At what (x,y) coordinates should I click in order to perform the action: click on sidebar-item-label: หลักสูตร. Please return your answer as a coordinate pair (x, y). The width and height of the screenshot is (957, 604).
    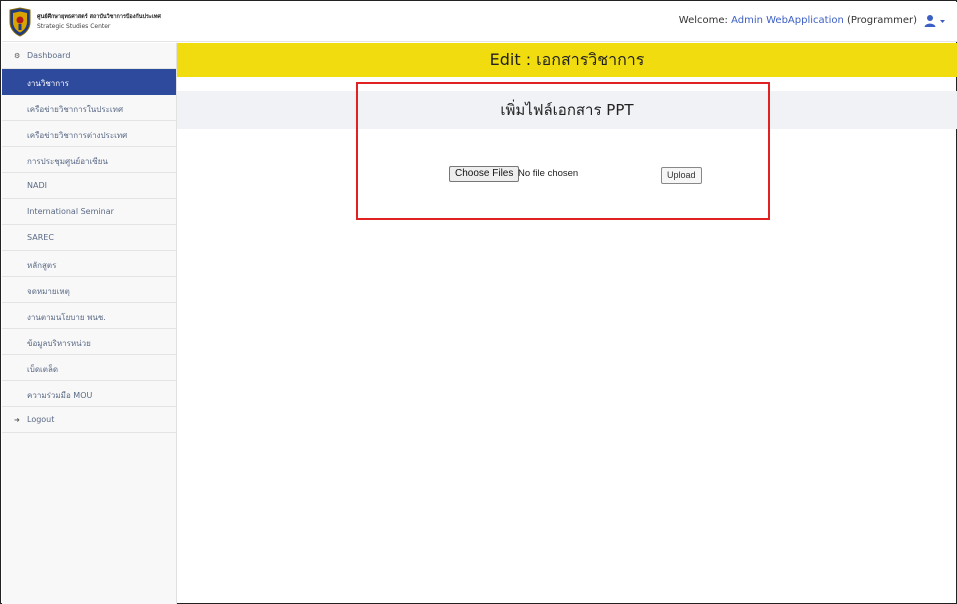
    Looking at the image, I should click on (42, 265).